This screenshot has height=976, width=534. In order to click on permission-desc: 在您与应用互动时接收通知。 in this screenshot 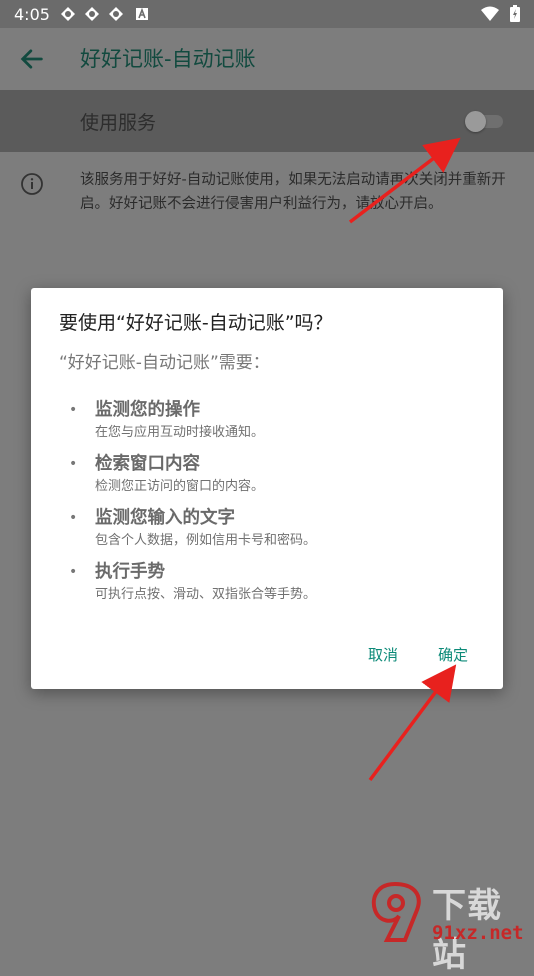, I will do `click(180, 432)`.